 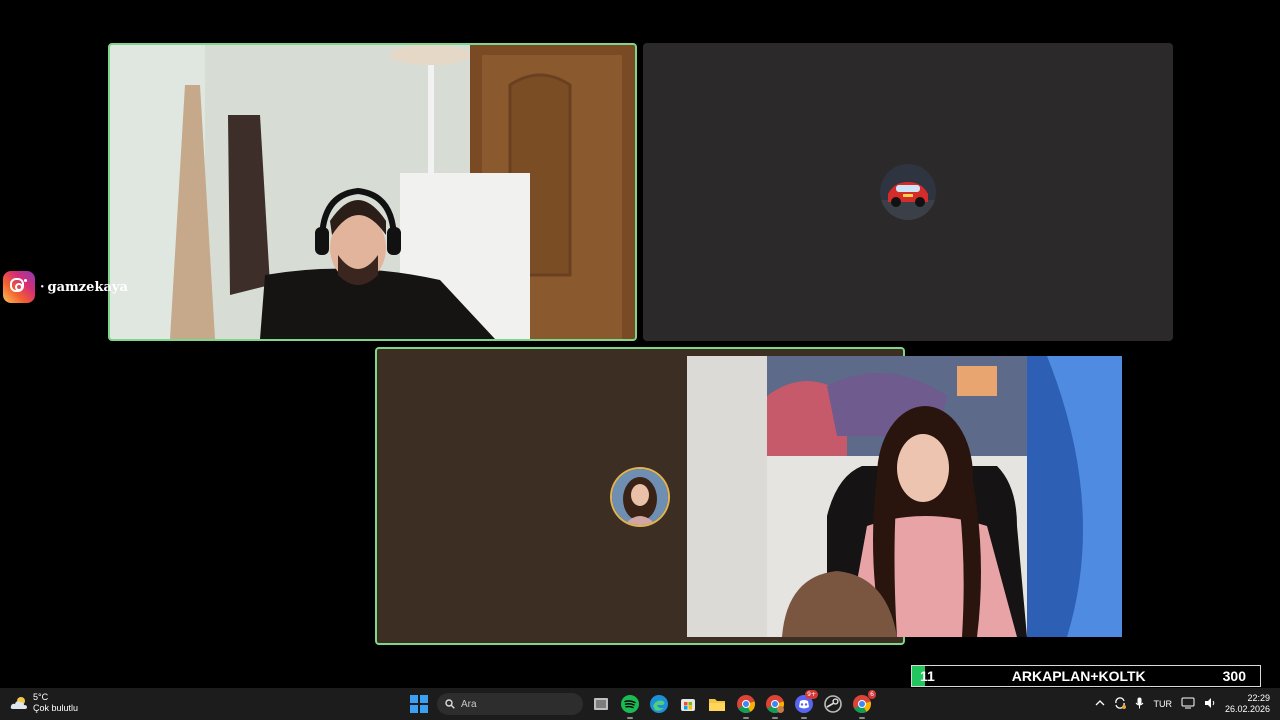 I want to click on system-tray: TUR 22:29 26.02.2026, so click(x=1182, y=704).